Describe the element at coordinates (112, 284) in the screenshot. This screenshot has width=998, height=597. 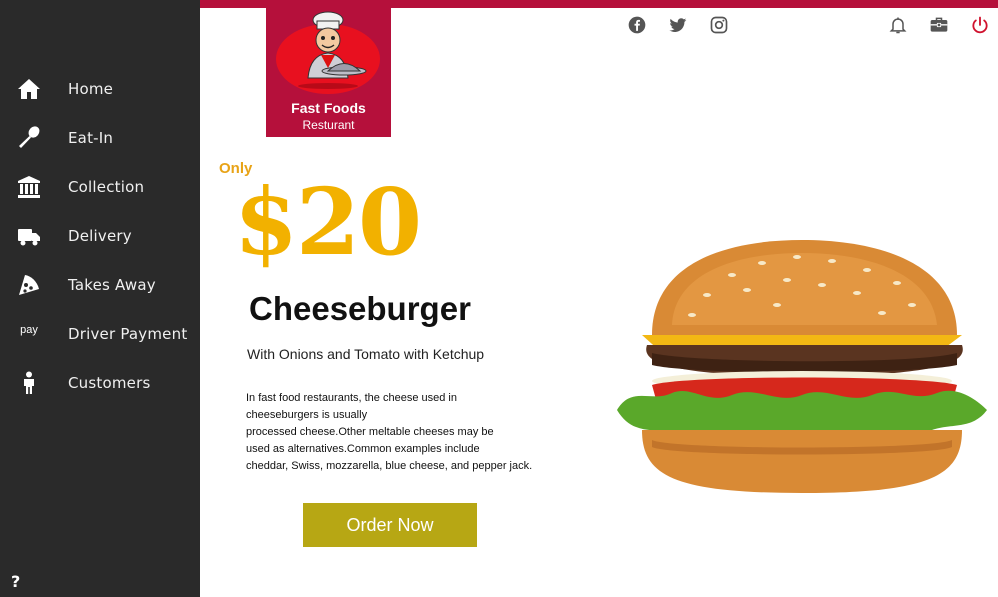
I see `sidebar-item-label: Takes Away` at that location.